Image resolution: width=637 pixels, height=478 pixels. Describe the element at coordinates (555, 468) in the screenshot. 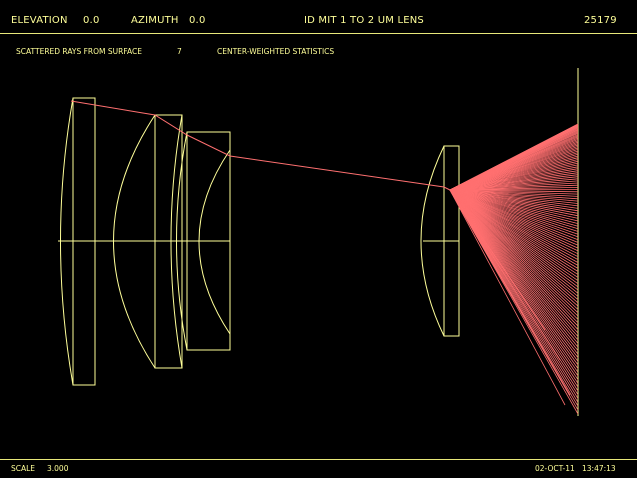

I see `date-stamp: 02-OCT-11` at that location.